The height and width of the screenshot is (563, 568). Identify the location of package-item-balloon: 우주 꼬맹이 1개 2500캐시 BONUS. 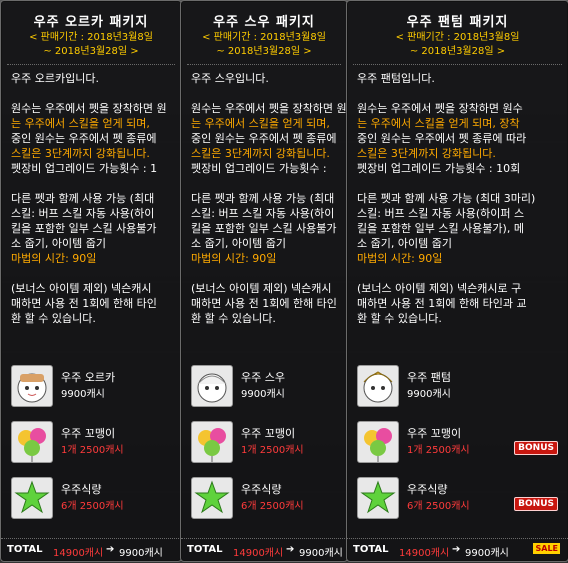
(457, 443).